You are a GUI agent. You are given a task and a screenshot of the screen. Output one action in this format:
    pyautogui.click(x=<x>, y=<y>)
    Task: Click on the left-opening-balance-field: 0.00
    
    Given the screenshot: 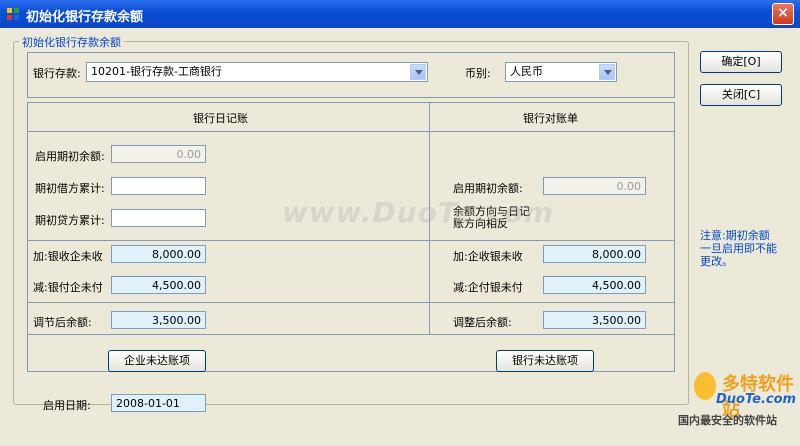 What is the action you would take?
    pyautogui.click(x=158, y=154)
    